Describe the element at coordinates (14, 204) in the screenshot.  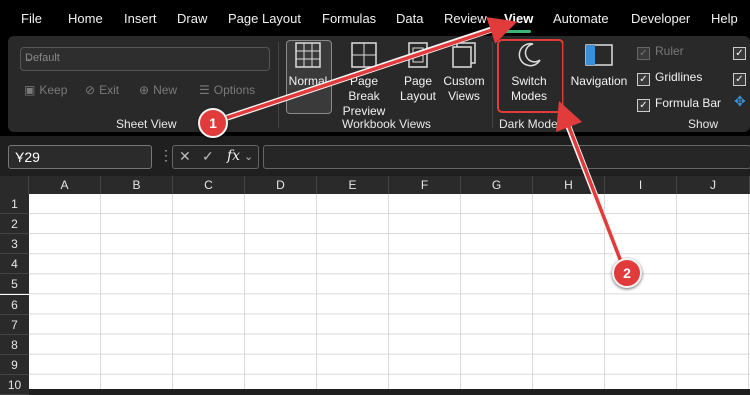
I see `row-header: 1` at that location.